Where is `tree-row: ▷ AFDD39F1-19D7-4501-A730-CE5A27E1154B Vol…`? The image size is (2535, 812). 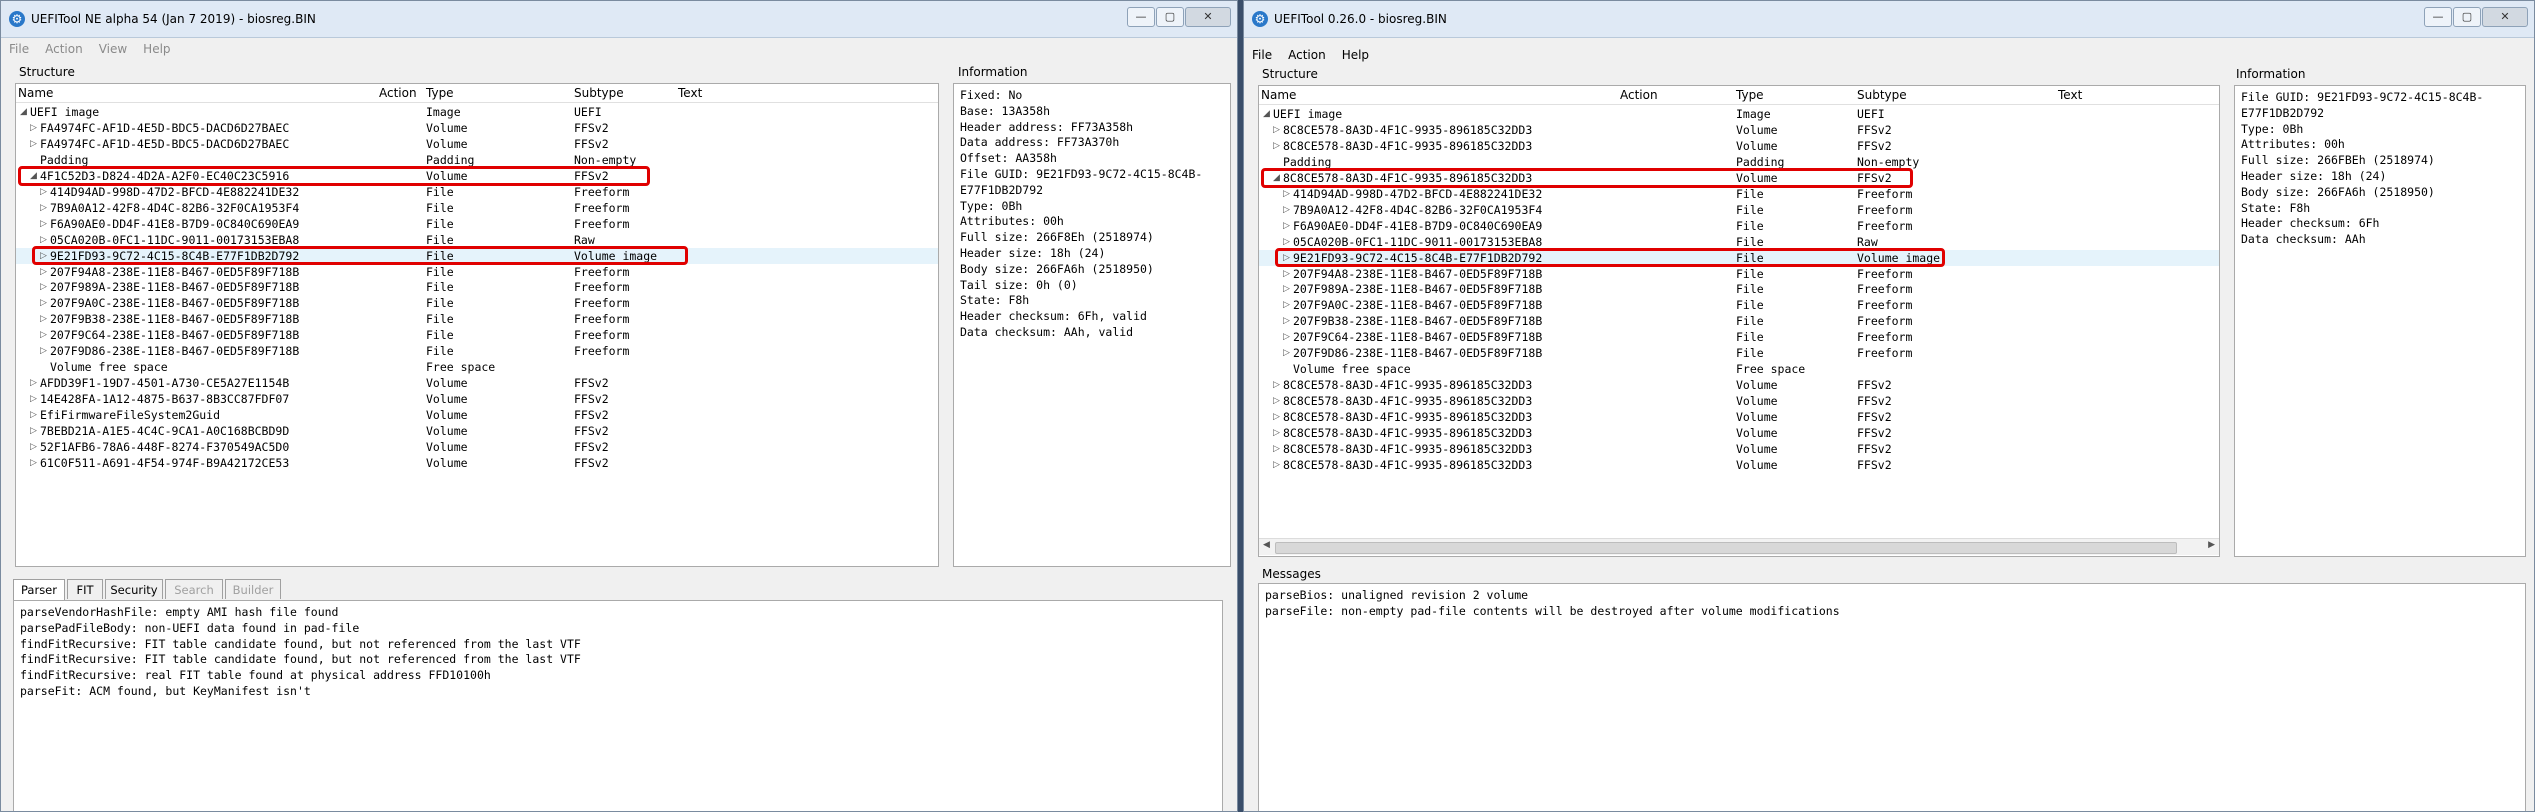
tree-row: ▷ AFDD39F1-19D7-4501-A730-CE5A27E1154B Vol… is located at coordinates (477, 383).